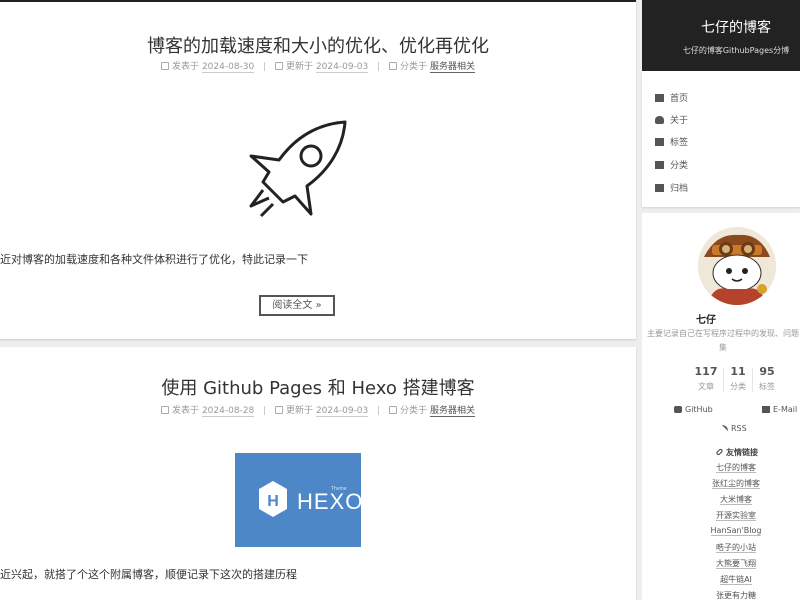  What do you see at coordinates (693, 409) in the screenshot?
I see `github-link: GitHub` at bounding box center [693, 409].